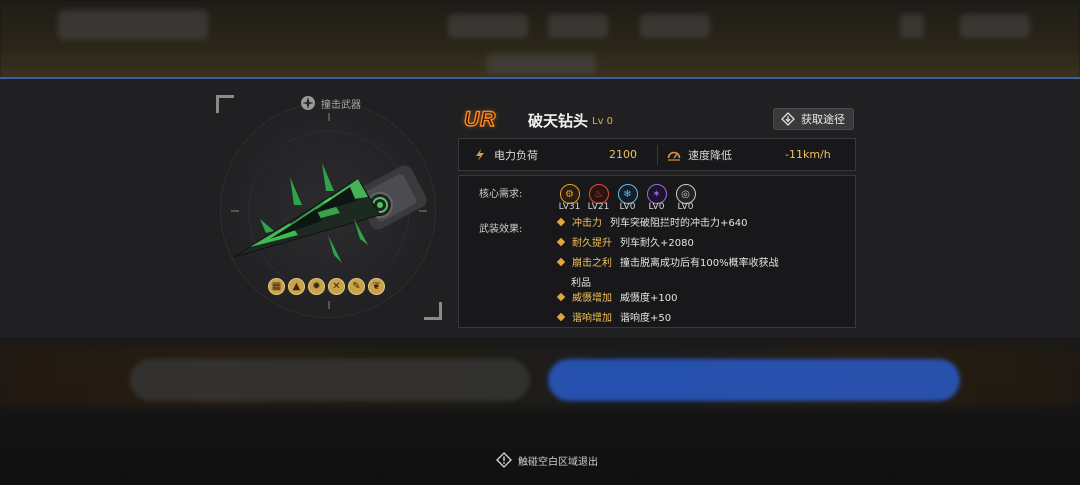 The height and width of the screenshot is (485, 1080). I want to click on effect-item: 威慑增加 威慑度+100, so click(702, 299).